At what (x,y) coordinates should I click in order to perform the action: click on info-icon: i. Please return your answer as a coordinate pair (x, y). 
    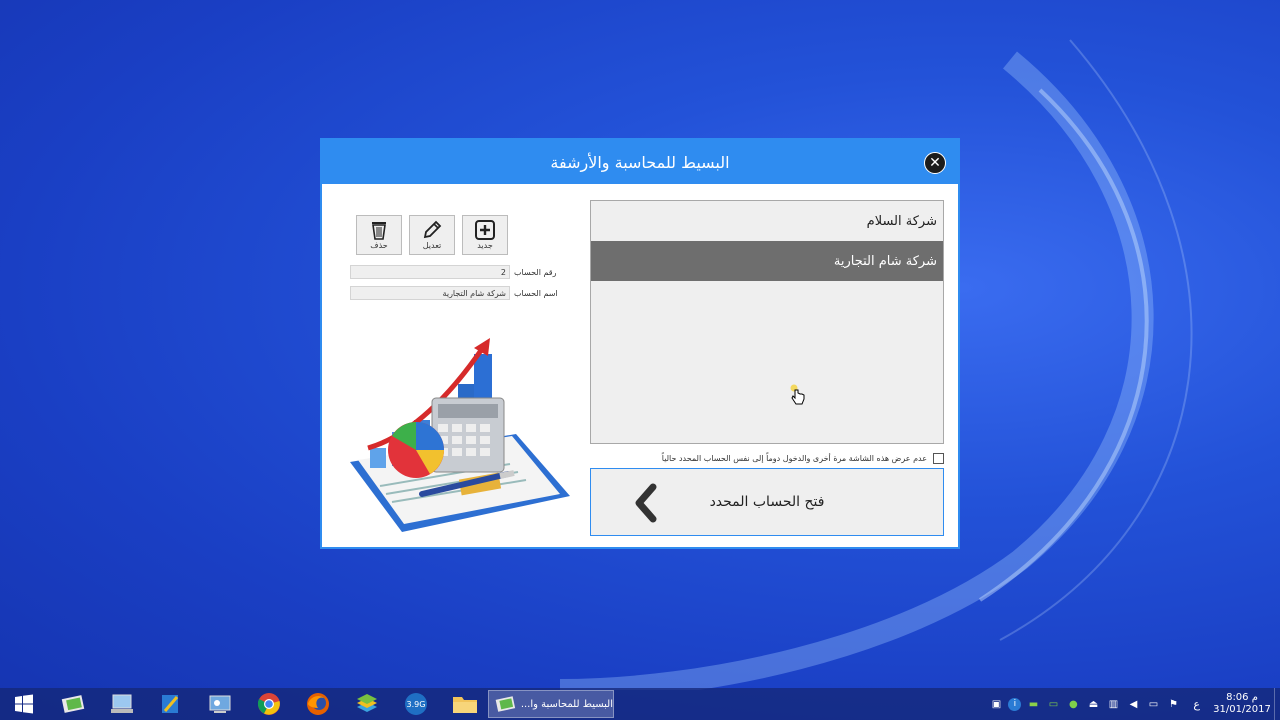
    Looking at the image, I should click on (1015, 704).